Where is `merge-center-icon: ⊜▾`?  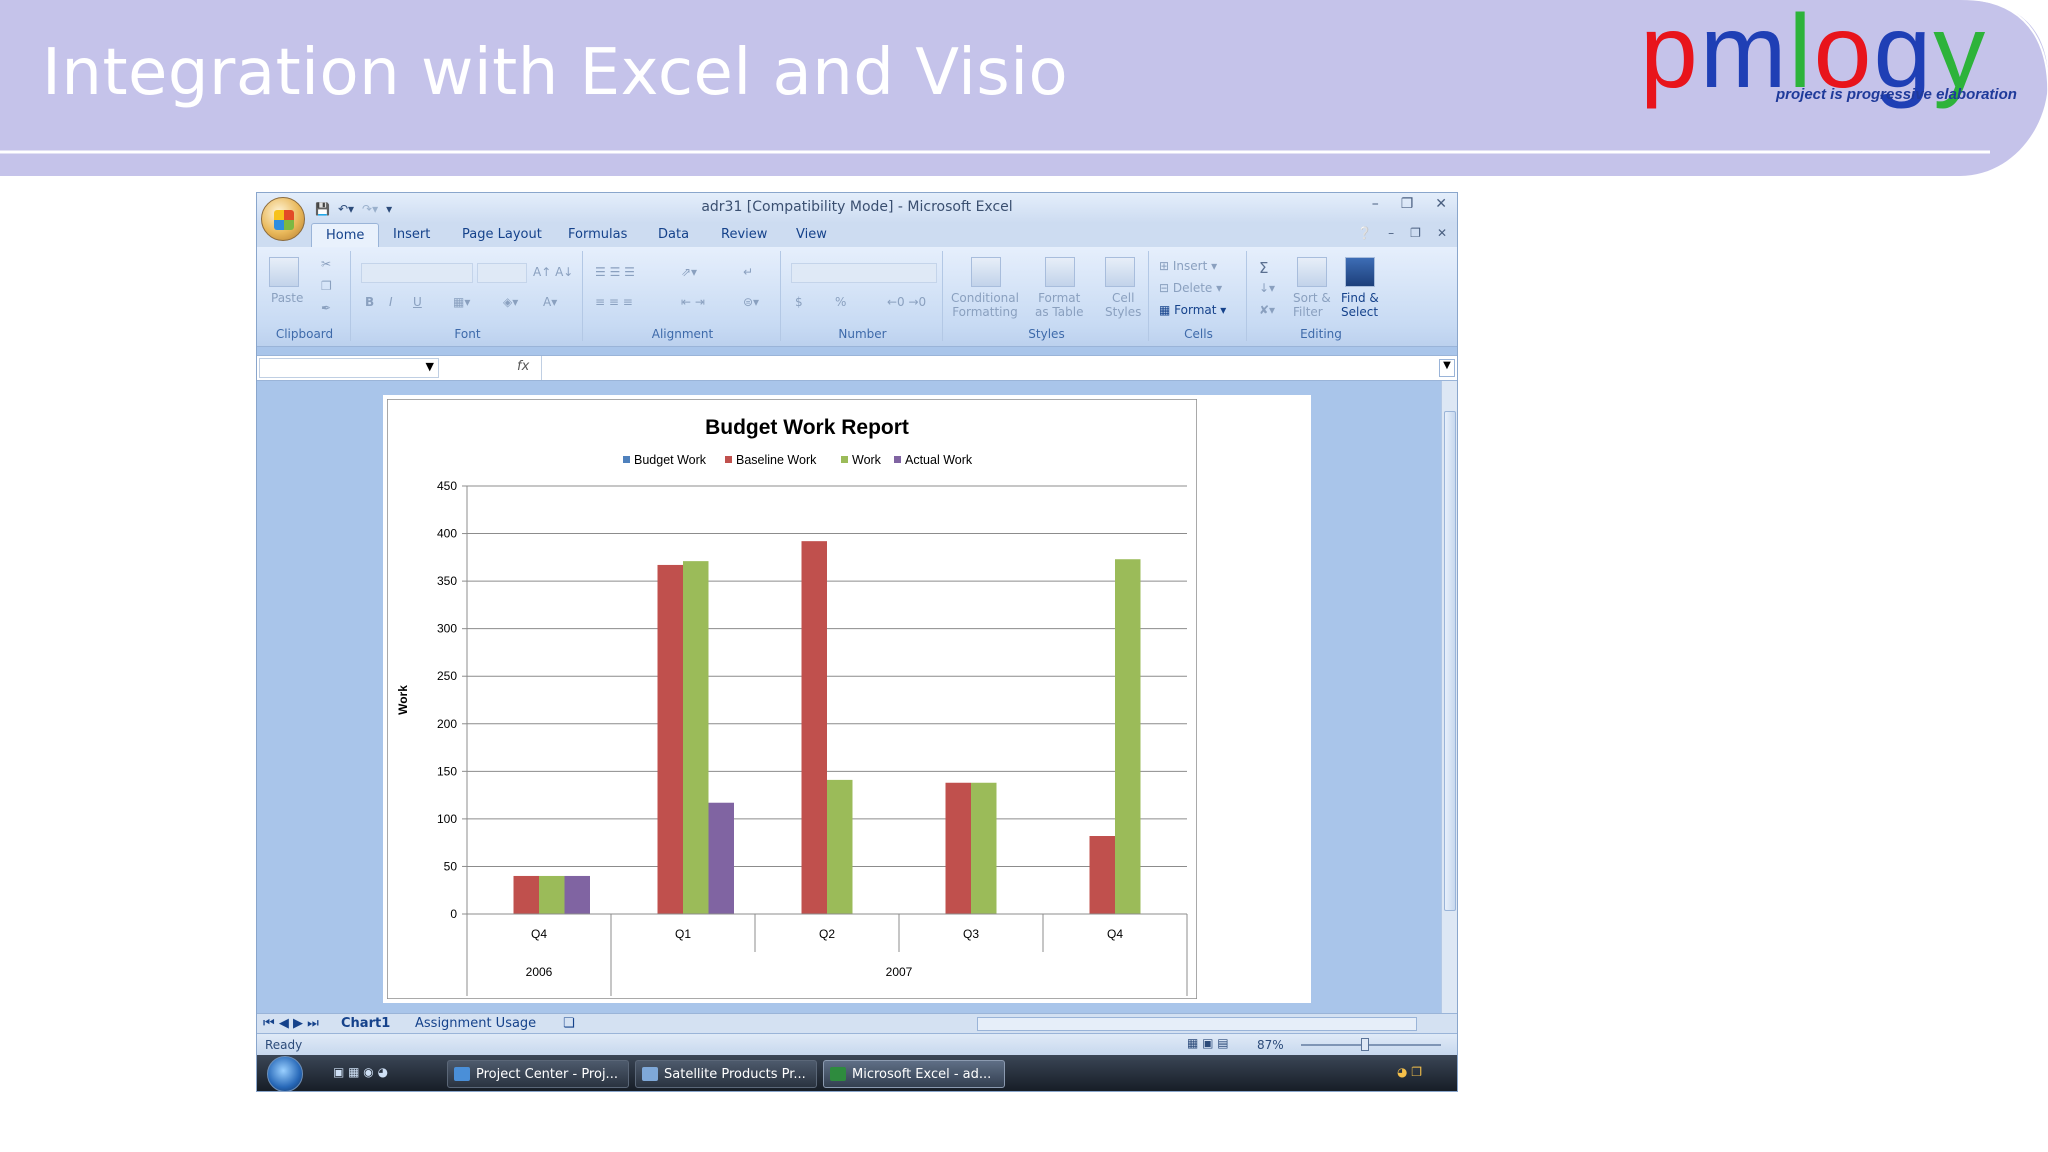 merge-center-icon: ⊜▾ is located at coordinates (751, 302).